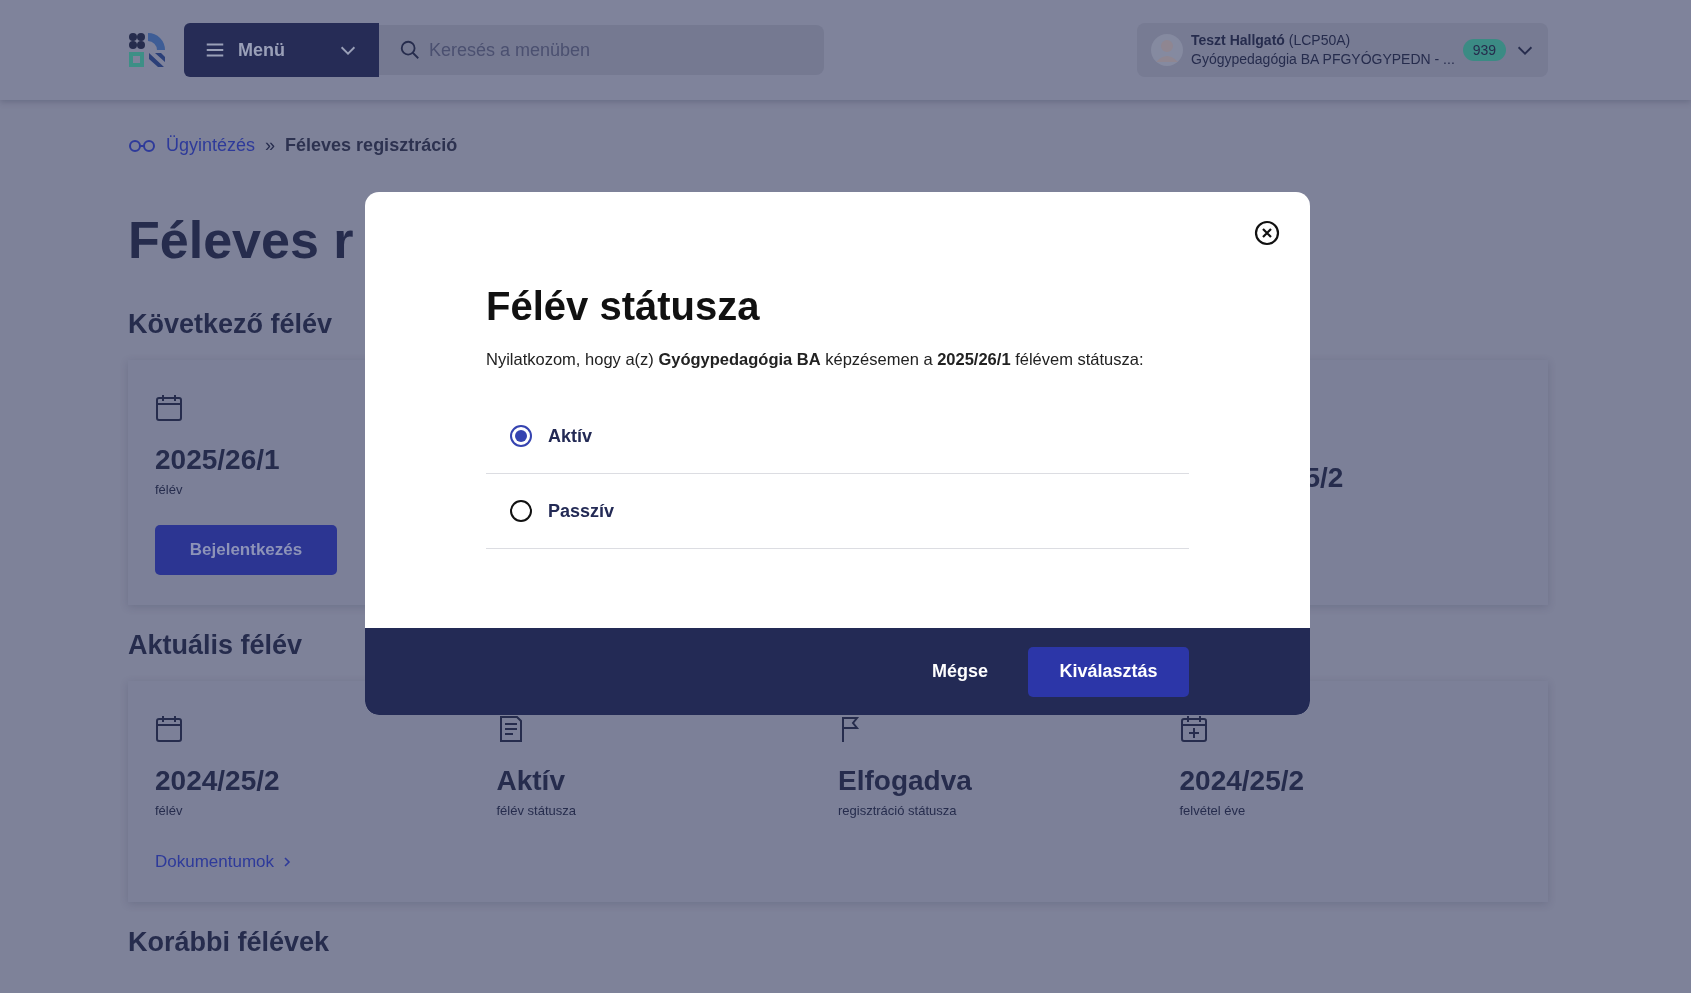 This screenshot has height=993, width=1691. I want to click on page-title: Féleves r, so click(241, 240).